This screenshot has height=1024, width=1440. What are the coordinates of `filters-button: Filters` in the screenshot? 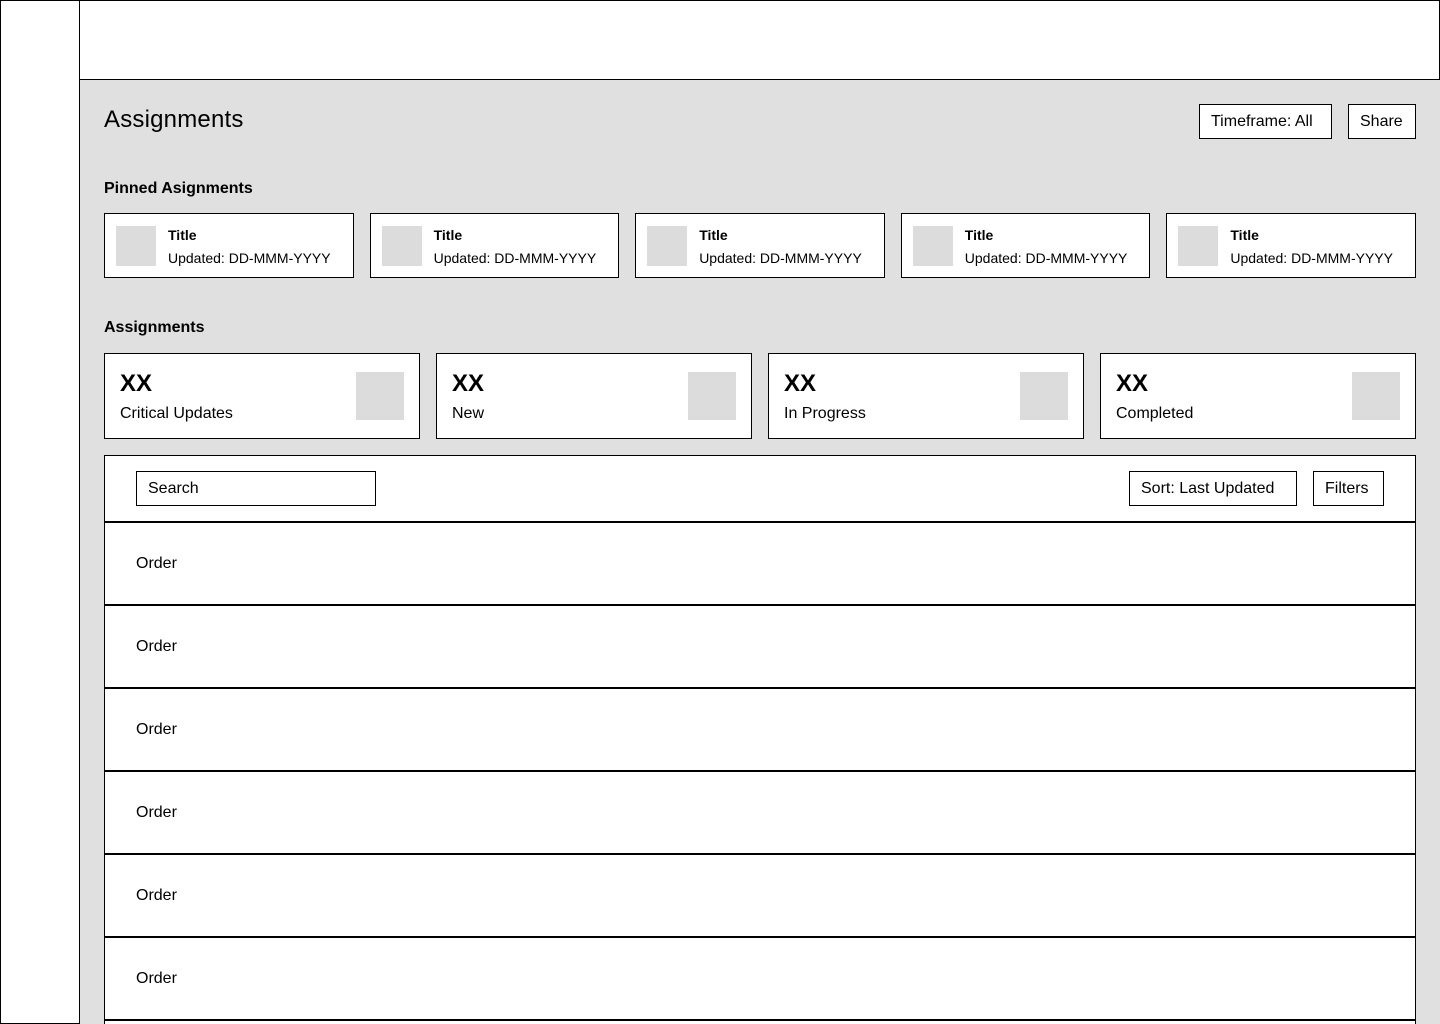 It's located at (1348, 488).